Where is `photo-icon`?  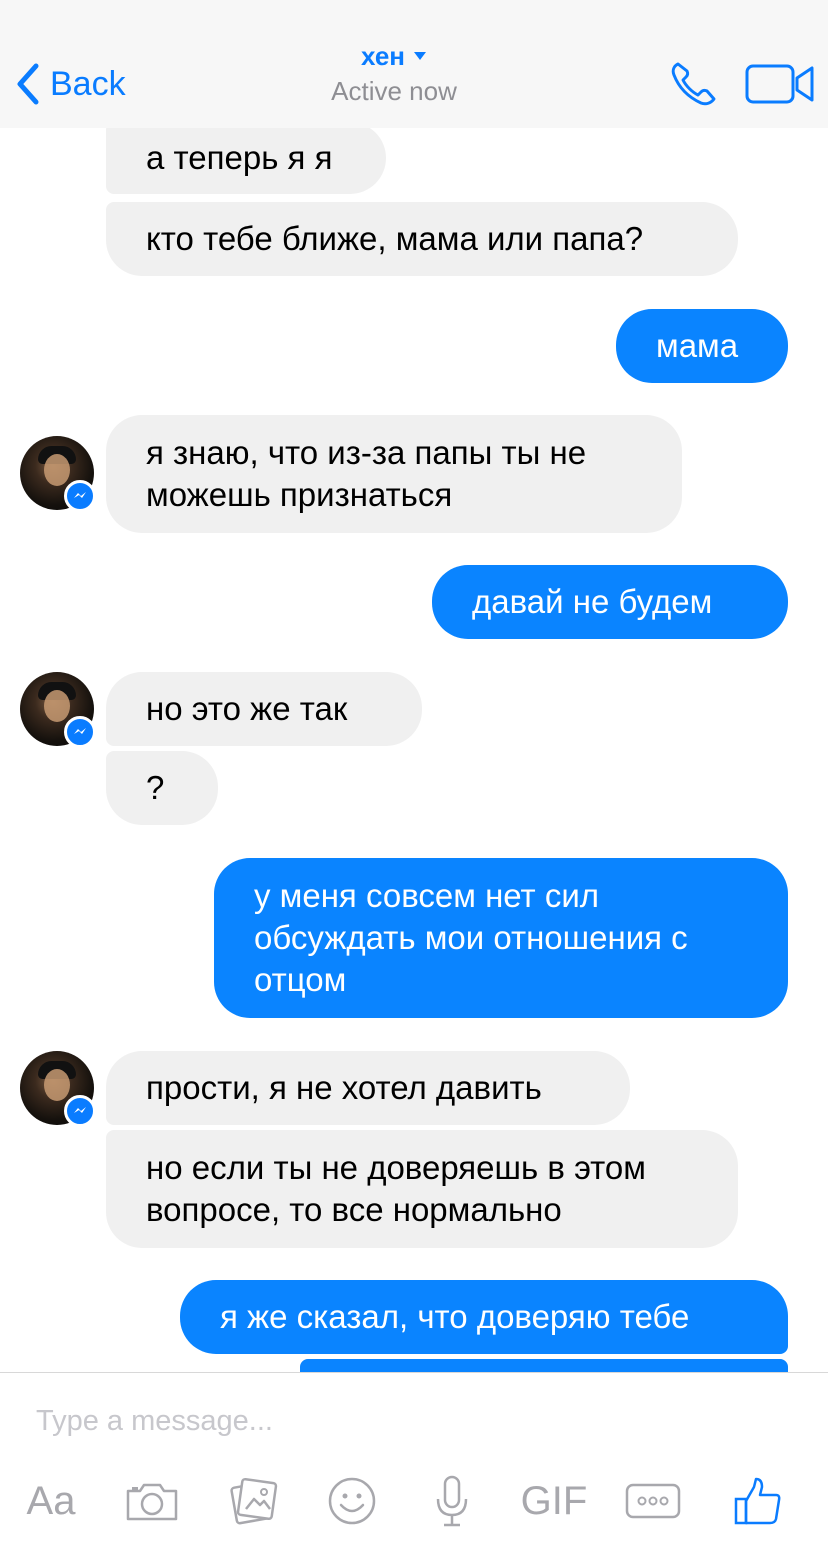
photo-icon is located at coordinates (254, 1501).